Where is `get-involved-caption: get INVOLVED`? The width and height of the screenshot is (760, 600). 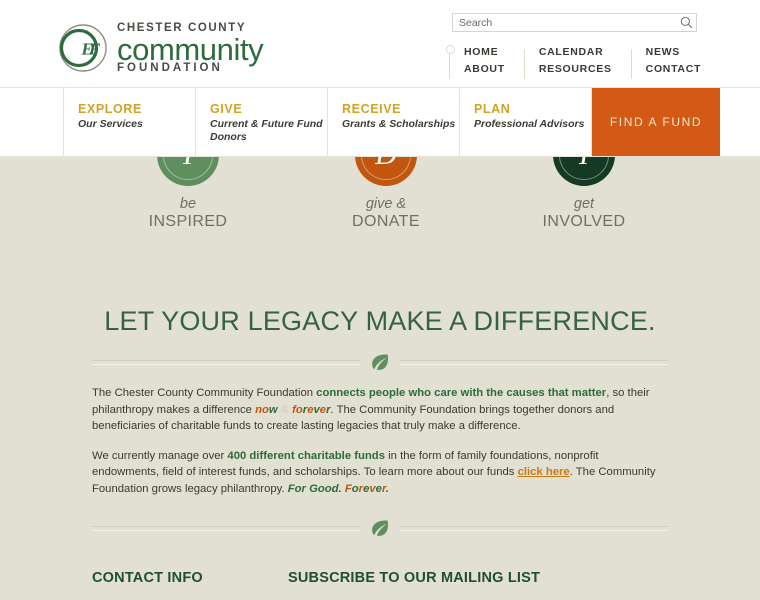 get-involved-caption: get INVOLVED is located at coordinates (584, 213).